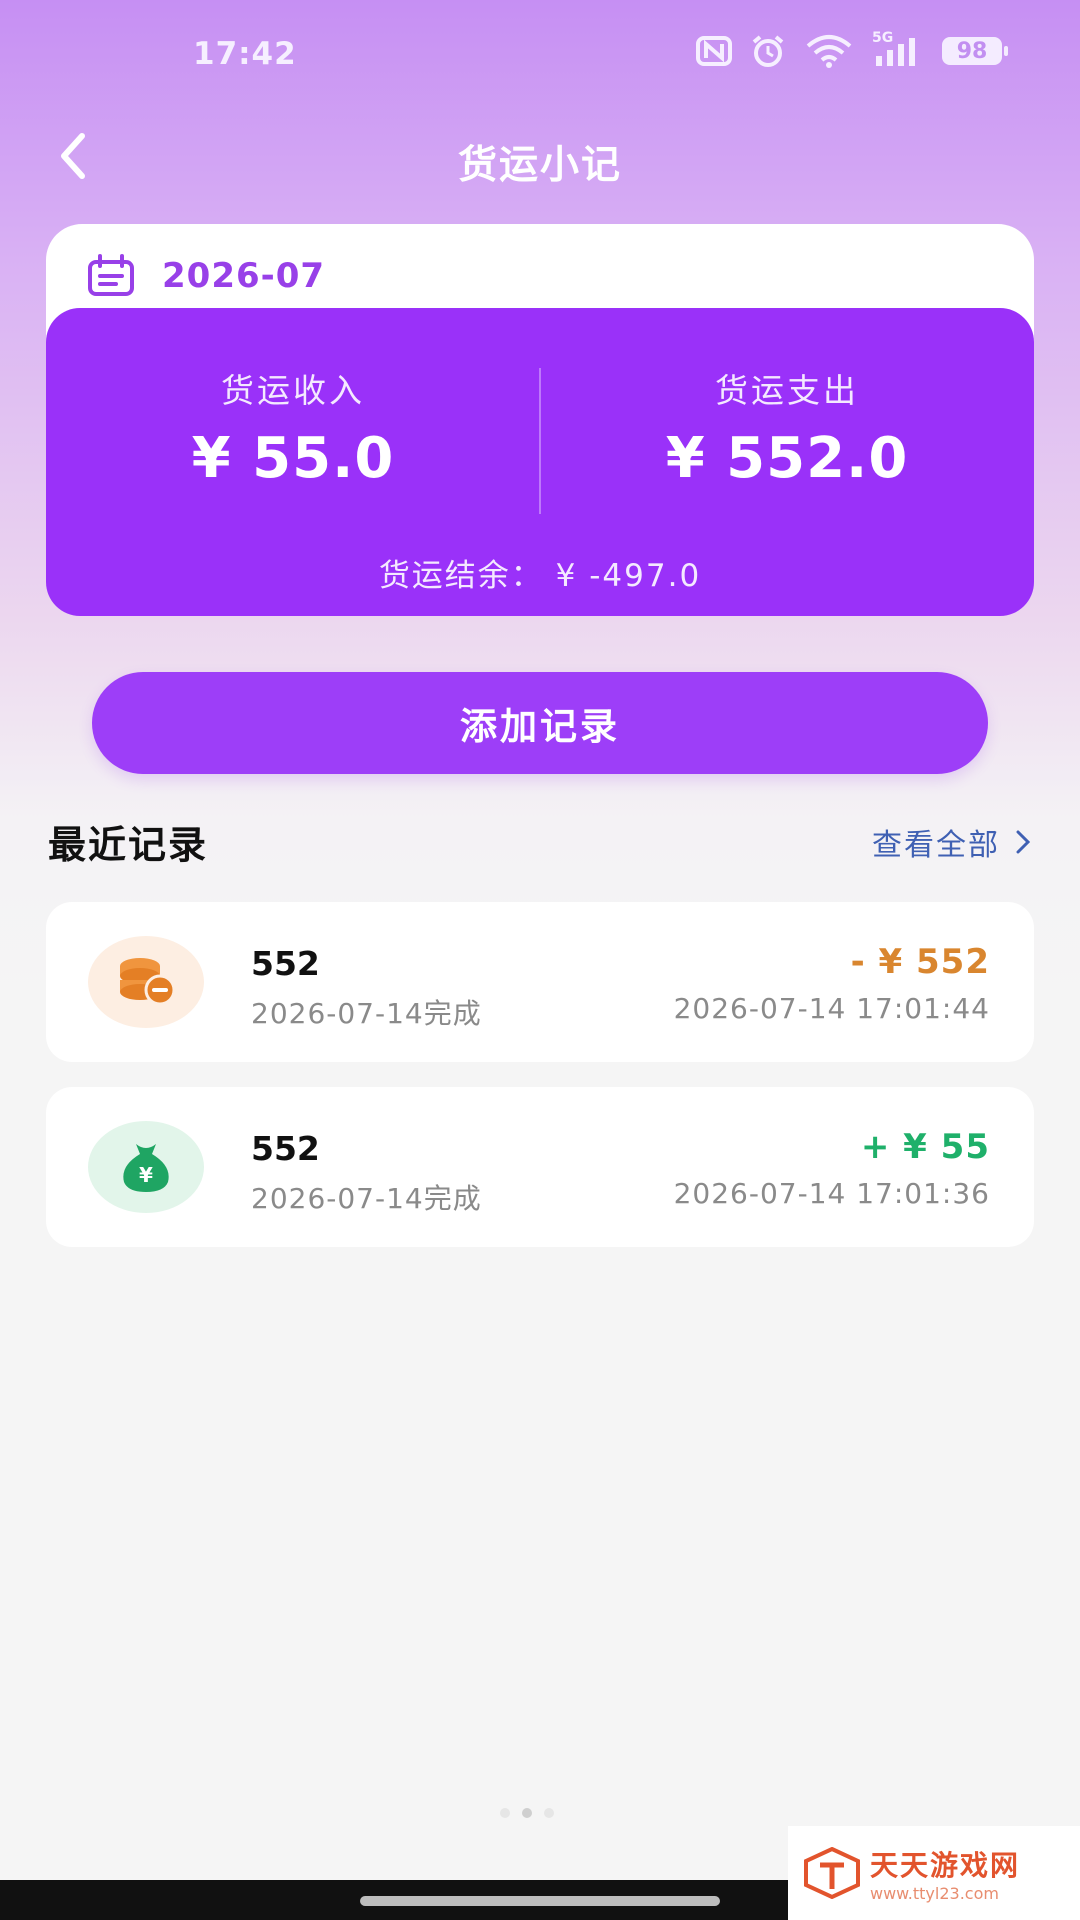 This screenshot has width=1080, height=1920. What do you see at coordinates (787, 458) in the screenshot?
I see `expense-value: ¥ 552.0` at bounding box center [787, 458].